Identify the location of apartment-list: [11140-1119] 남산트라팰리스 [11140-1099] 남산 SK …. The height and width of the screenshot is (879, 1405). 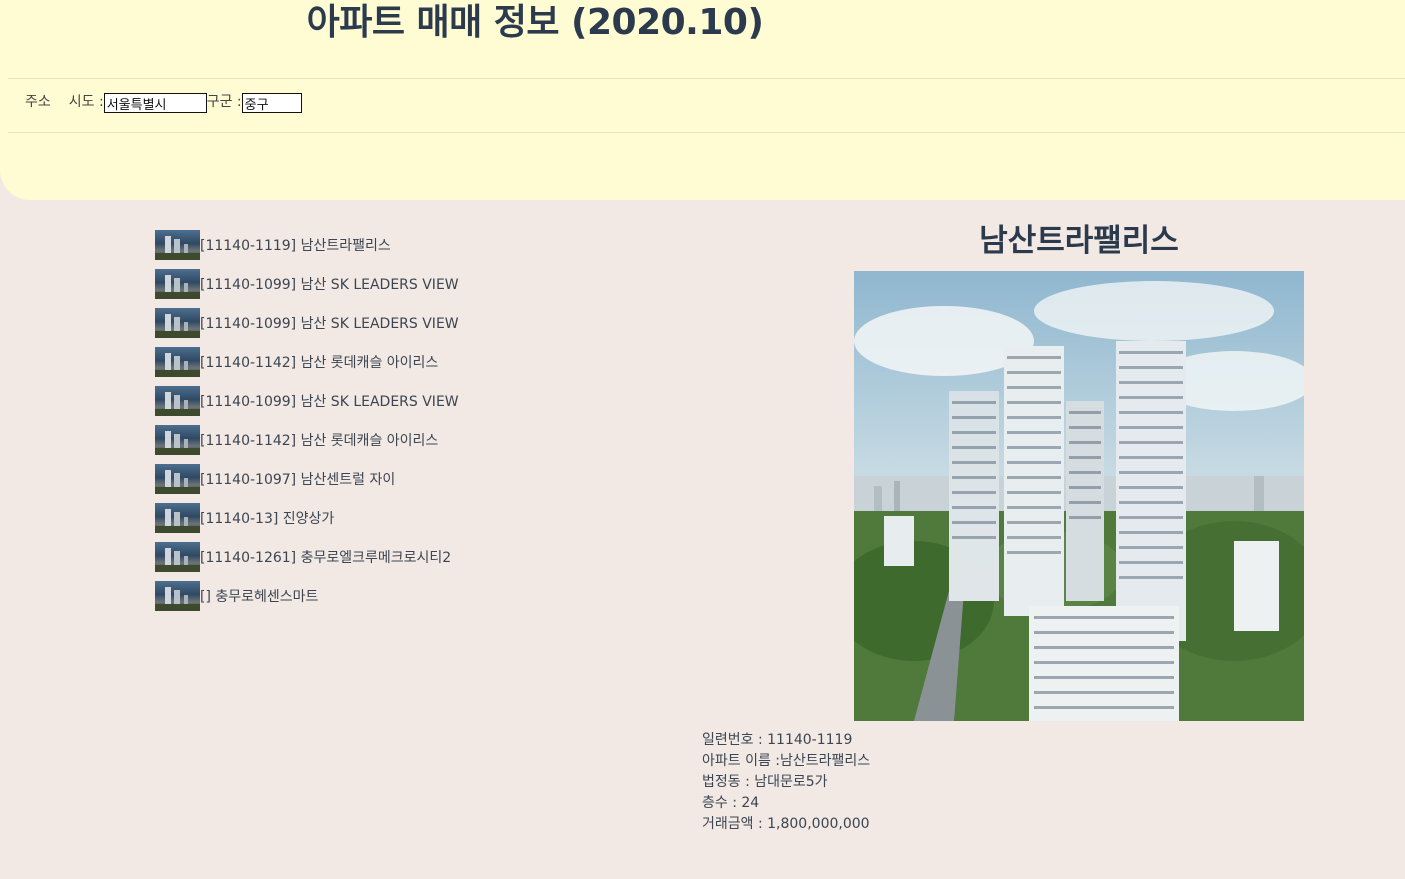
(307, 425).